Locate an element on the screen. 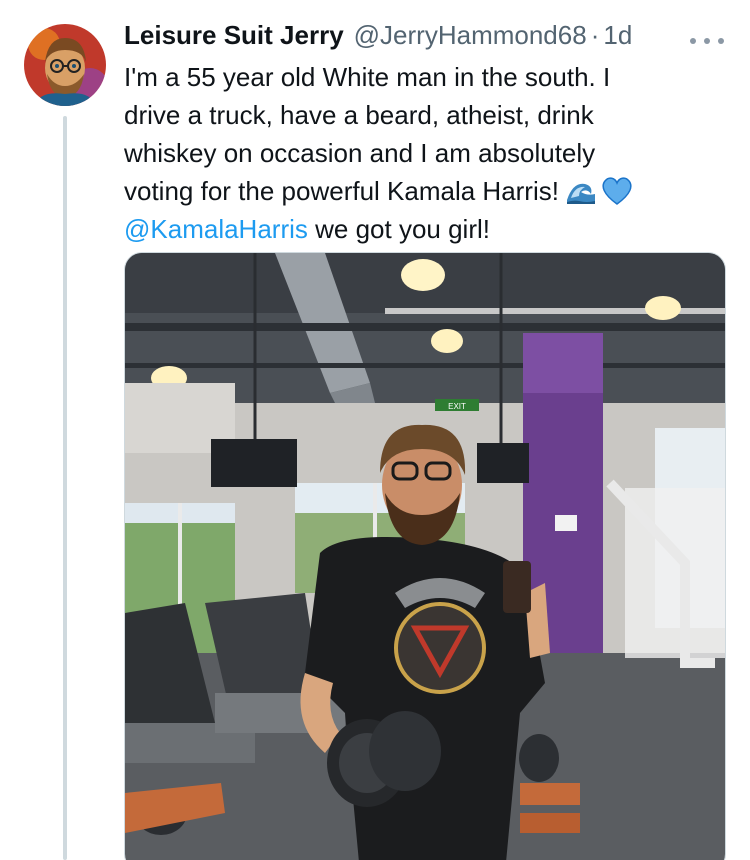 The height and width of the screenshot is (860, 750). mention-link: @KamalaHarris is located at coordinates (216, 229).